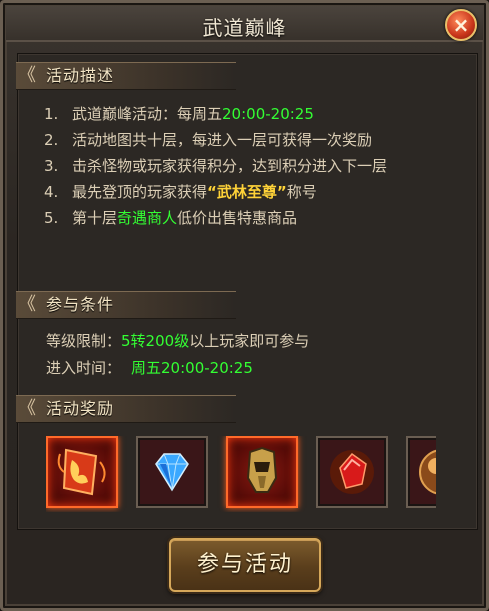 Image resolution: width=489 pixels, height=611 pixels. I want to click on list-item: 4. 最先登顶的玩家获得“武林至尊”称号, so click(254, 192).